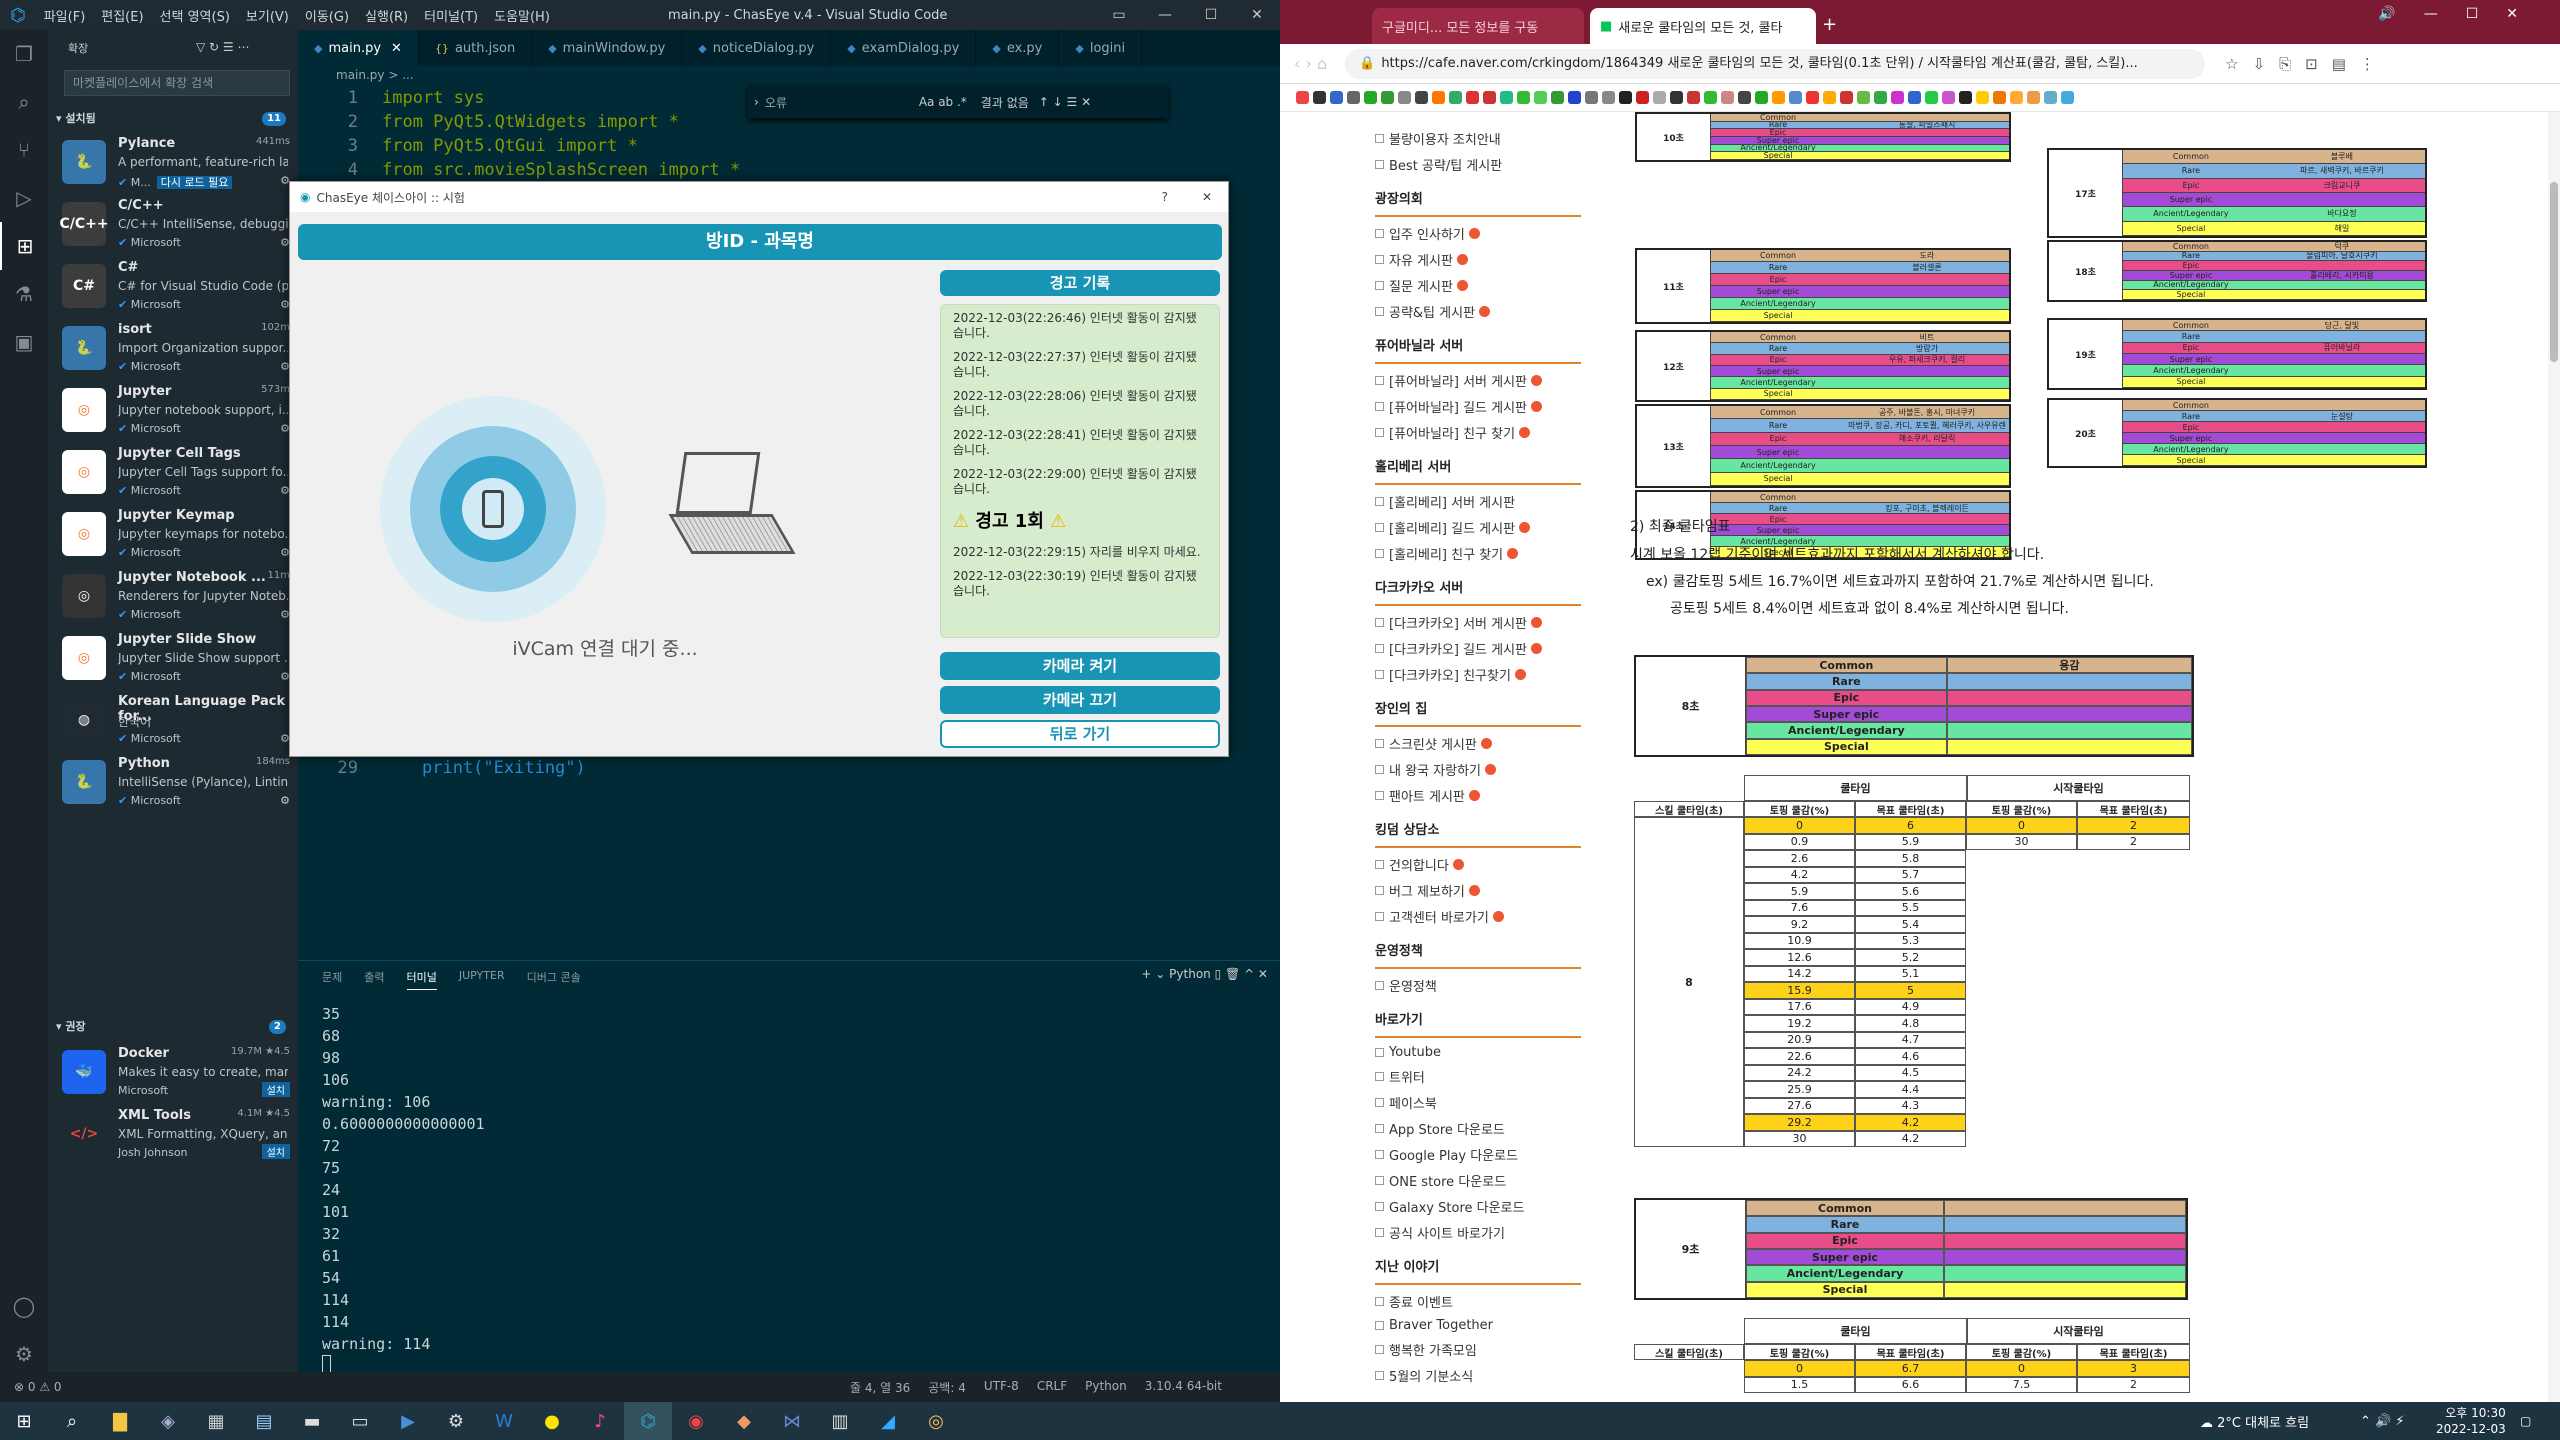 This screenshot has height=1440, width=2560. I want to click on notepad-icon: ▤, so click(264, 1421).